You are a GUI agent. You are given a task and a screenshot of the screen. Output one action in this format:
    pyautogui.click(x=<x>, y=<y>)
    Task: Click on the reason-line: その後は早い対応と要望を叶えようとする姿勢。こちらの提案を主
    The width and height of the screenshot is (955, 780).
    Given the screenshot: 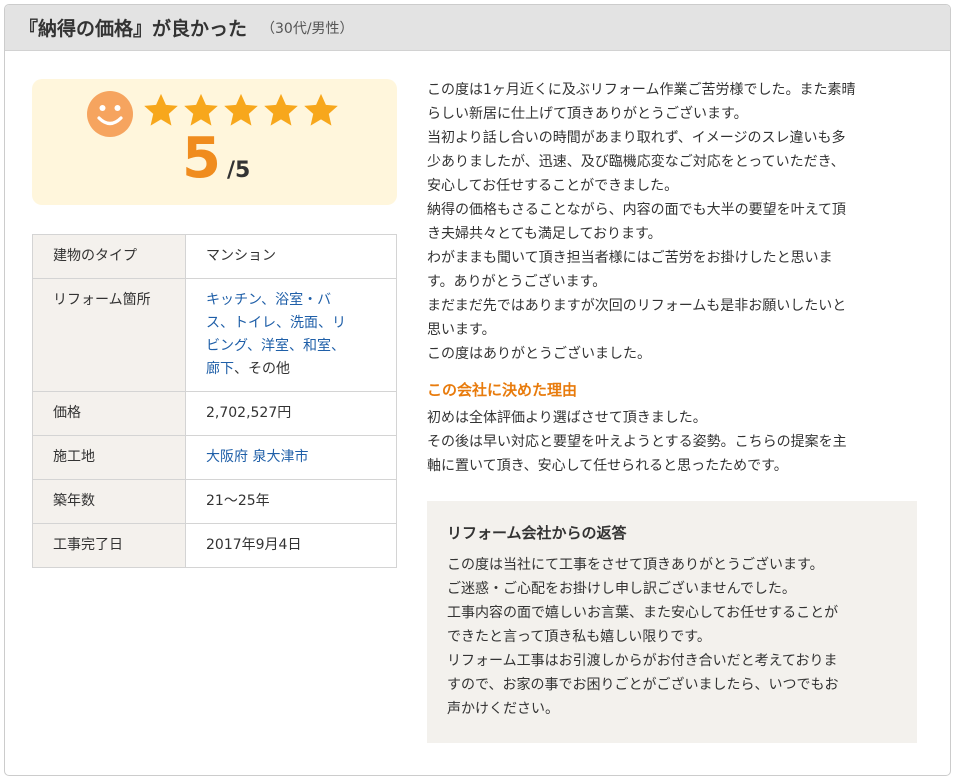 What is the action you would take?
    pyautogui.click(x=637, y=442)
    